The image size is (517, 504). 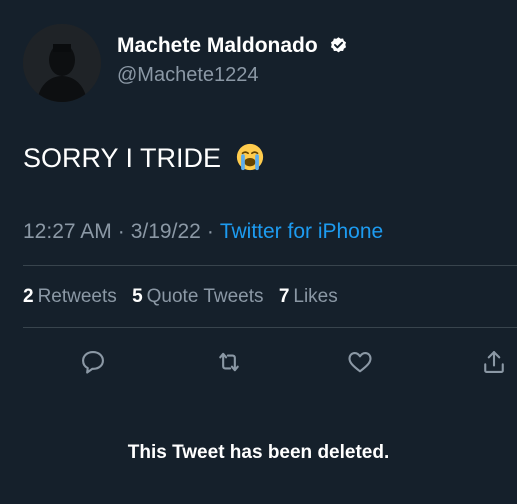 I want to click on retweets-stat: 2 Retweets, so click(x=70, y=296).